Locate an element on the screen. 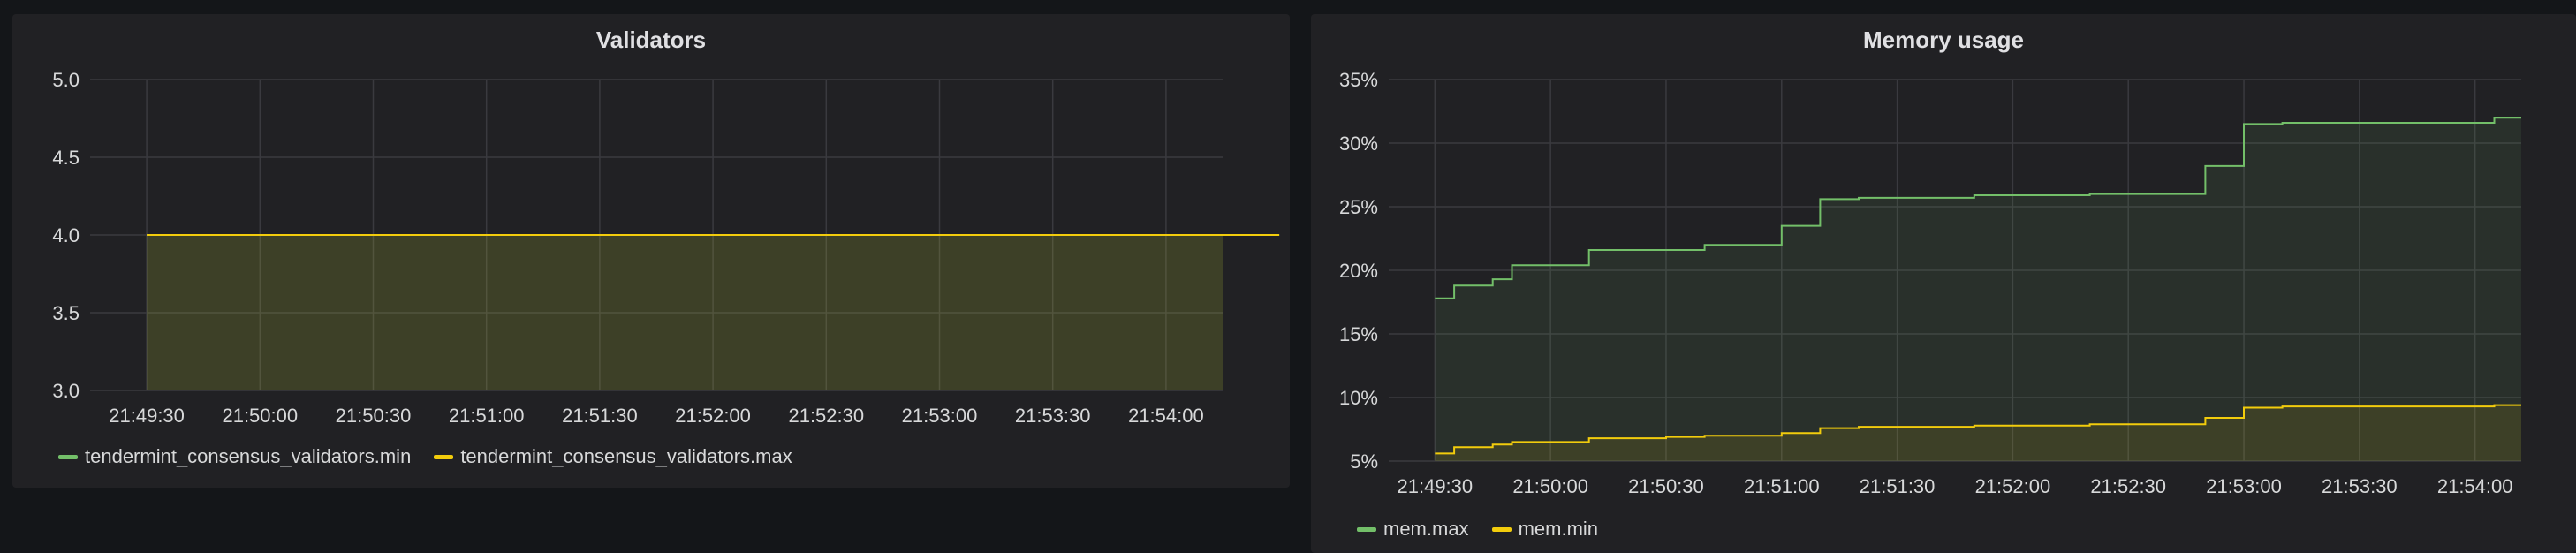 This screenshot has height=553, width=2576. legend-item-mem-max: mem.max is located at coordinates (1413, 529).